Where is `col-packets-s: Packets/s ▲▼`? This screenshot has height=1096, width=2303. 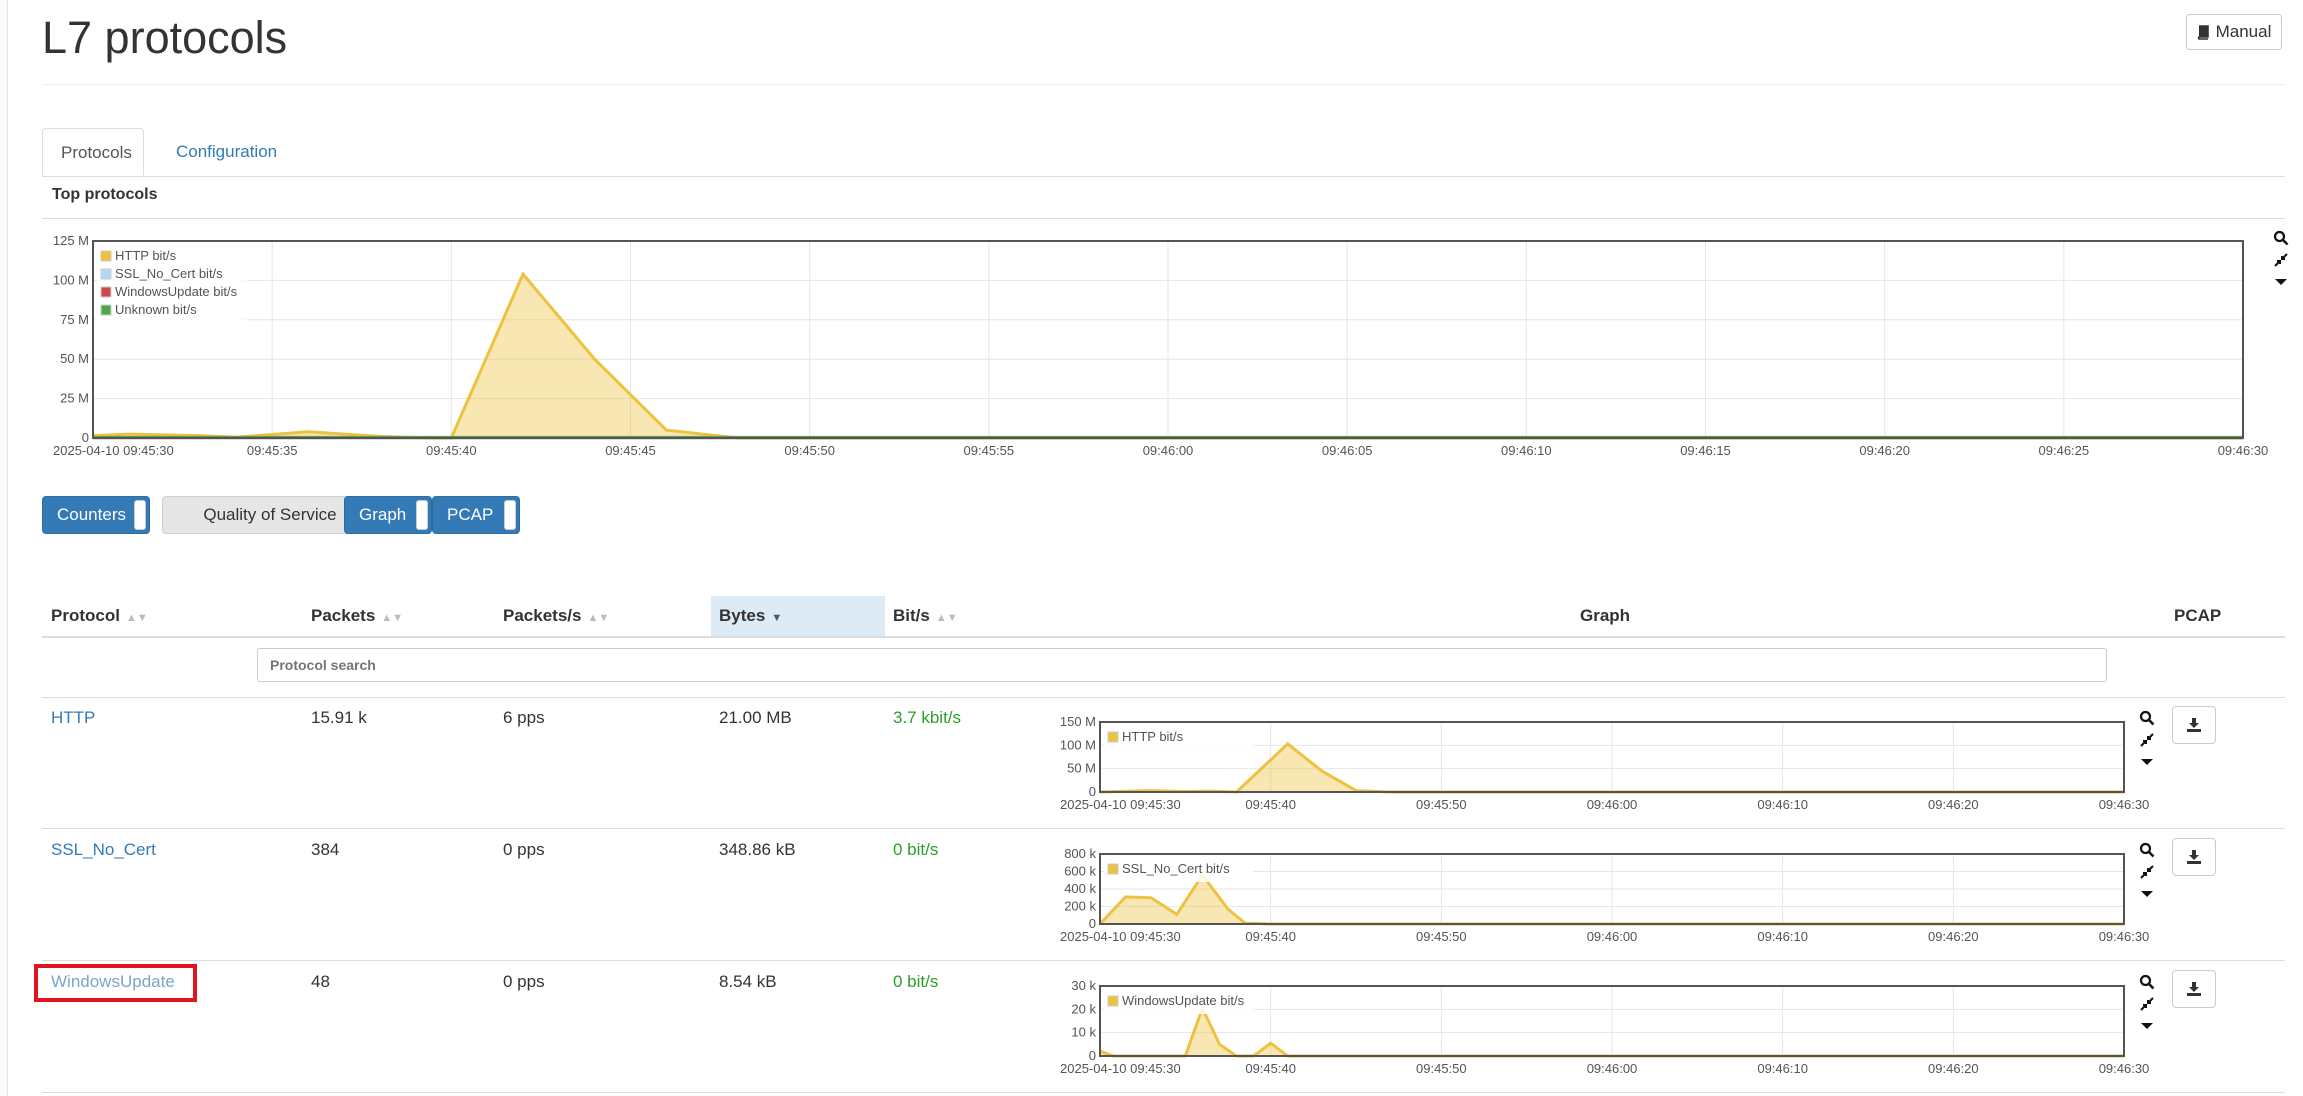
col-packets-s: Packets/s ▲▼ is located at coordinates (556, 616).